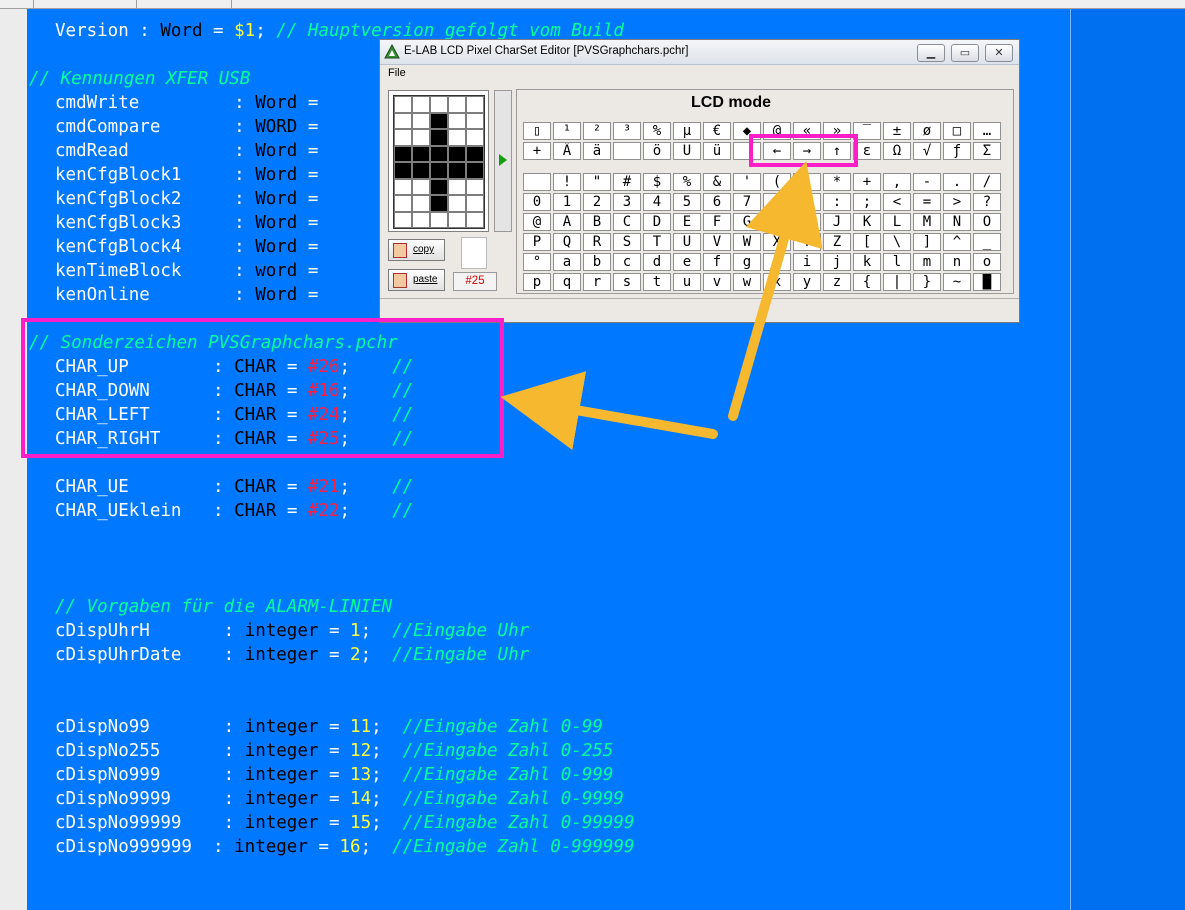 The height and width of the screenshot is (910, 1185). Describe the element at coordinates (717, 151) in the screenshot. I see `char-cell: ü` at that location.